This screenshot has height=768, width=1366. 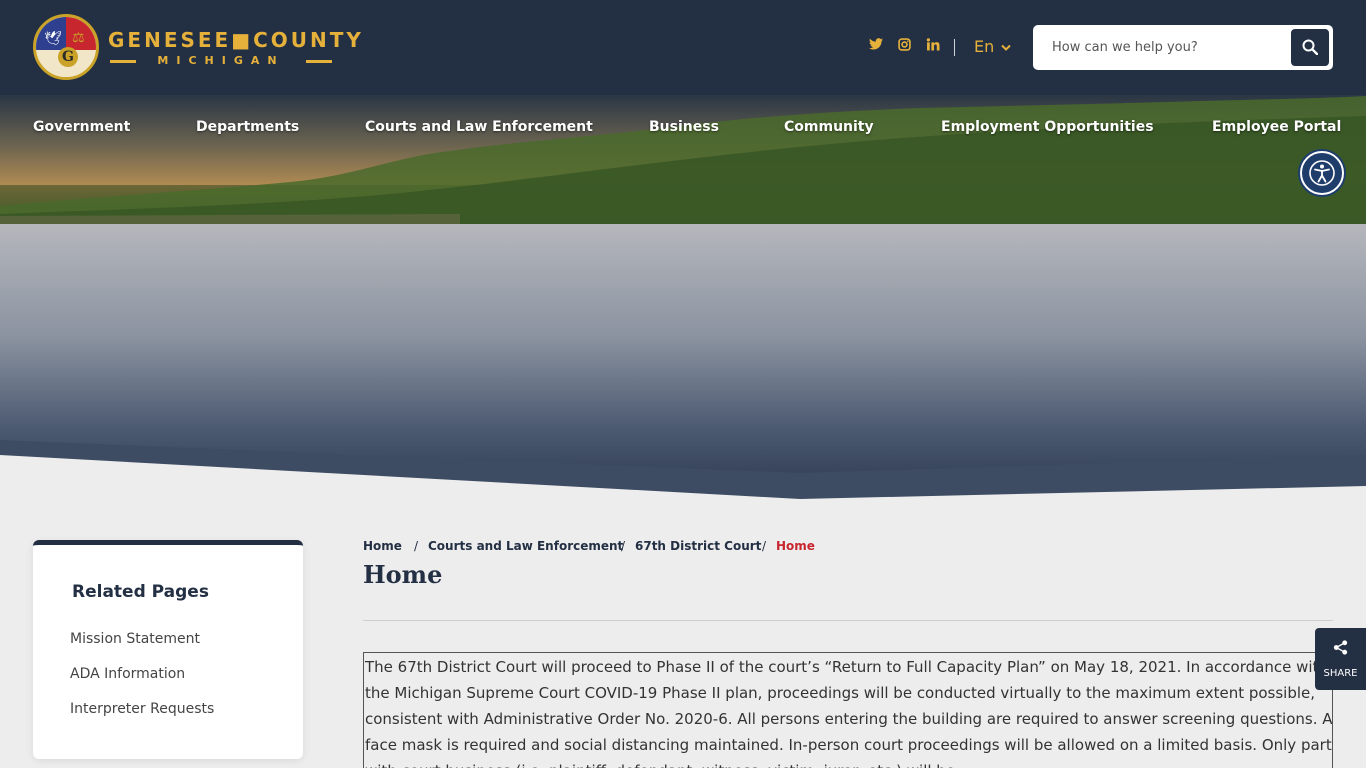 What do you see at coordinates (984, 46) in the screenshot?
I see `language-label: En` at bounding box center [984, 46].